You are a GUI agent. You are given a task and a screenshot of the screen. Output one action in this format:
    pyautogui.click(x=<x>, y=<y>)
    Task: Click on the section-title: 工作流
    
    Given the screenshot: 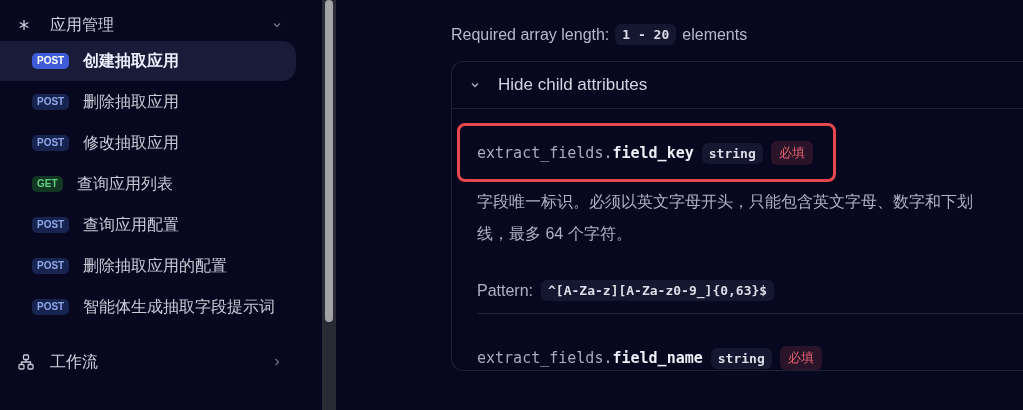 What is the action you would take?
    pyautogui.click(x=153, y=362)
    